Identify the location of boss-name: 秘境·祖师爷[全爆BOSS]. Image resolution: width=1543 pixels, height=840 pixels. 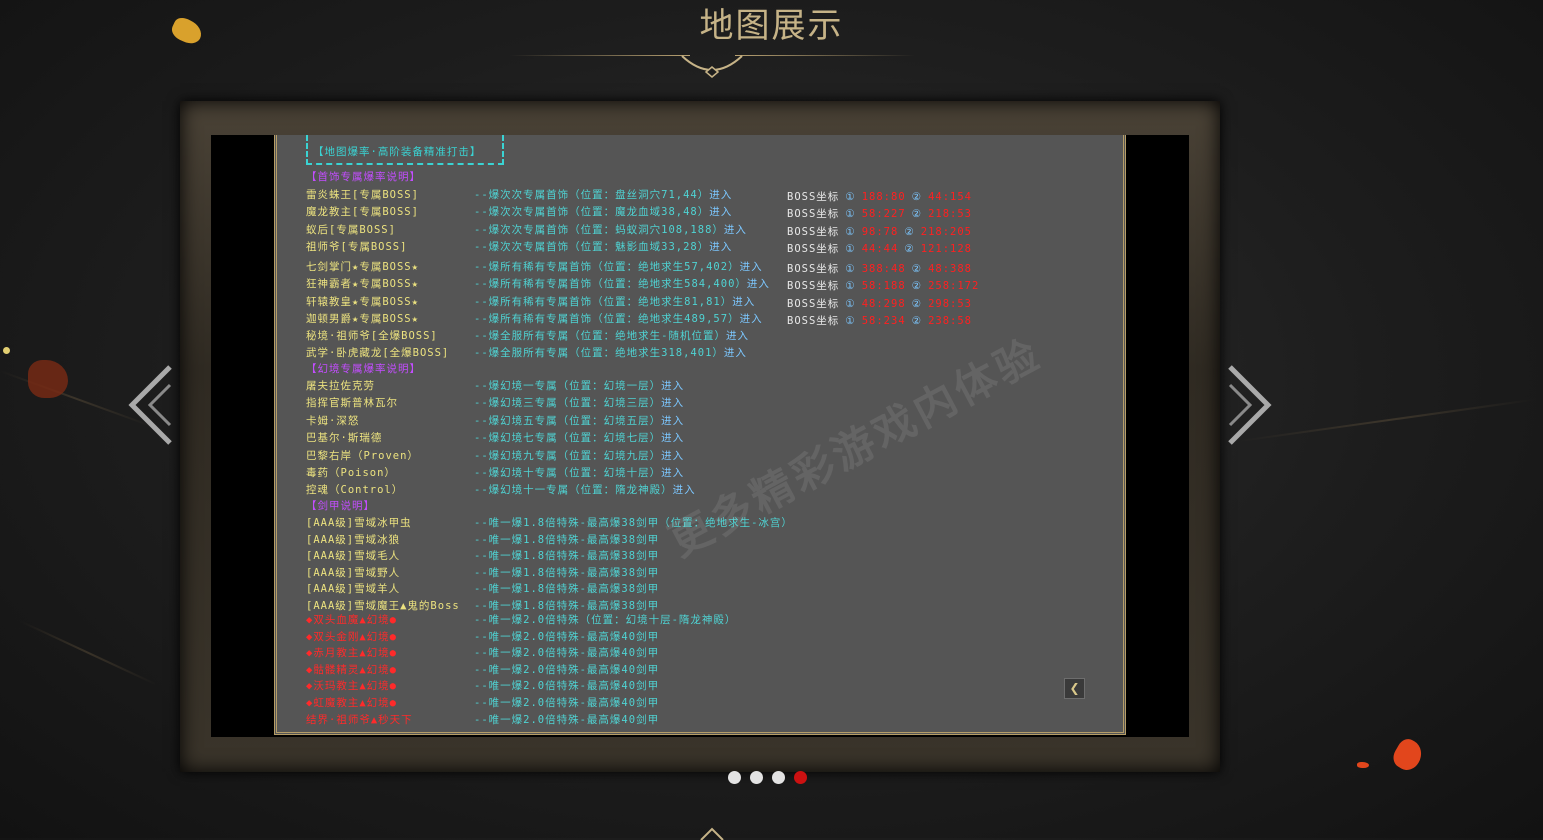
(372, 336).